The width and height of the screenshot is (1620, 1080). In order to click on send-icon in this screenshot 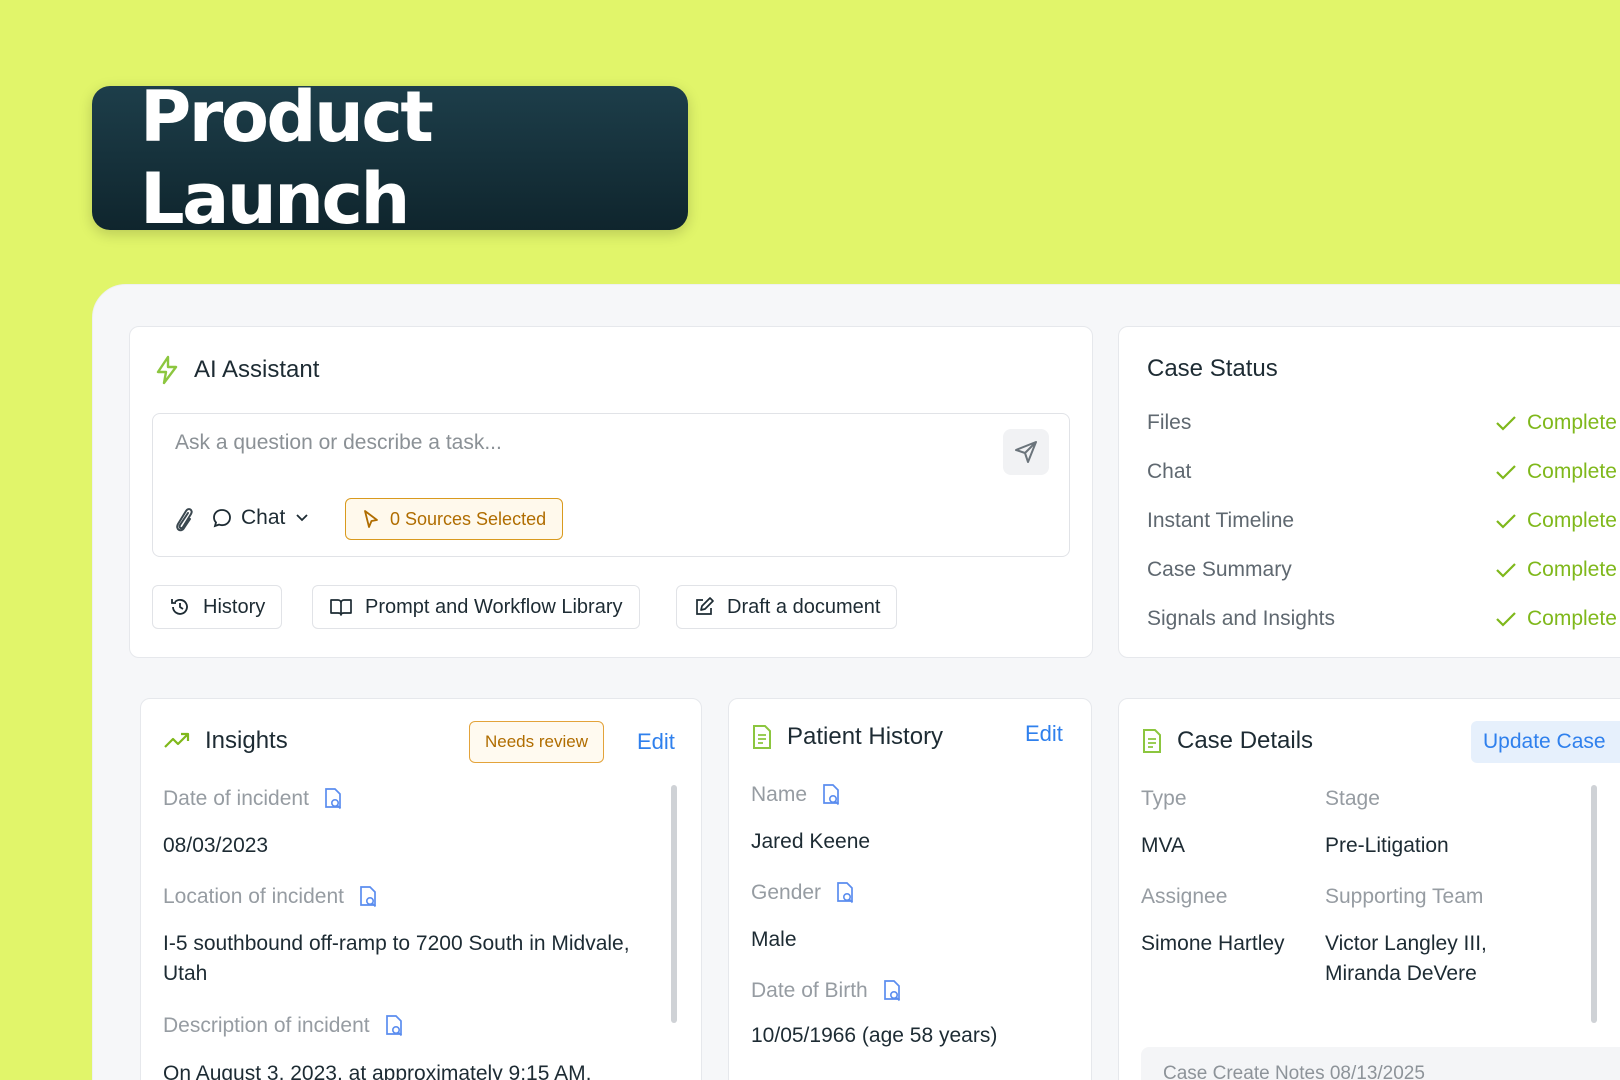, I will do `click(1026, 452)`.